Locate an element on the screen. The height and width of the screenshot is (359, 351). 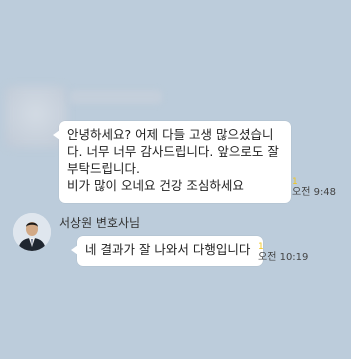
blurred-sender-name is located at coordinates (116, 97).